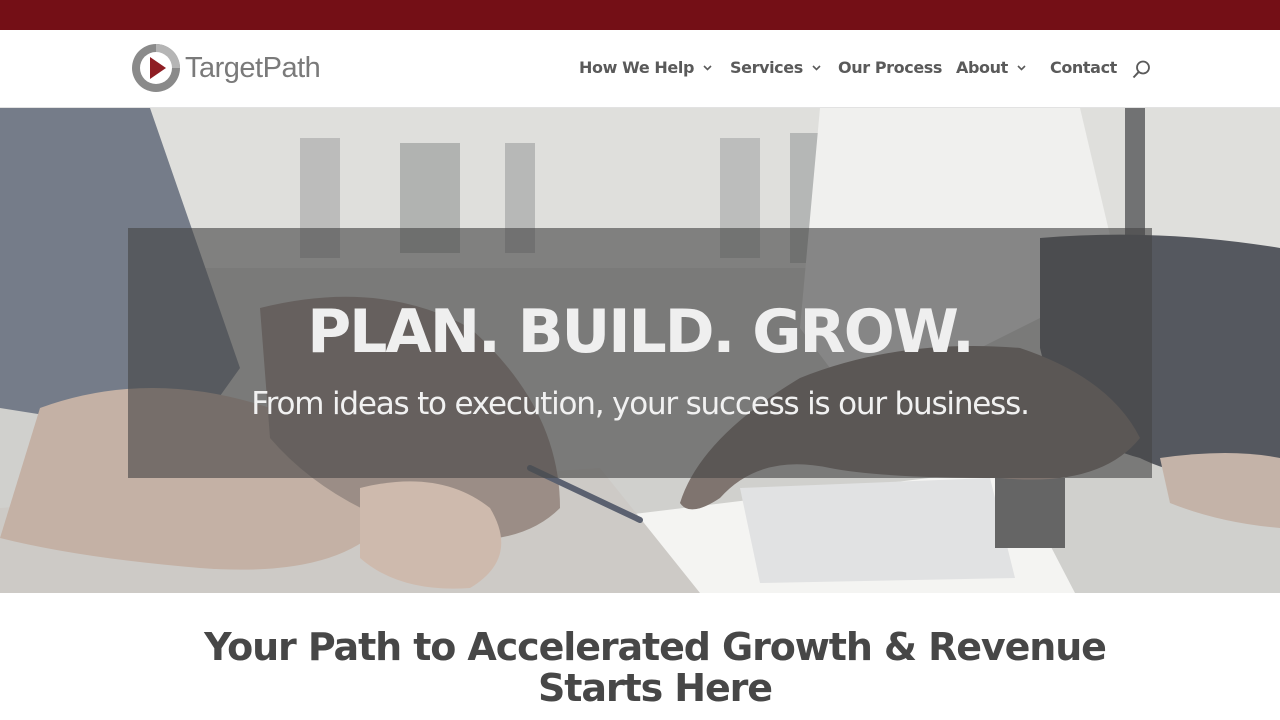 The height and width of the screenshot is (720, 1280). I want to click on nav-services: Services, so click(775, 67).